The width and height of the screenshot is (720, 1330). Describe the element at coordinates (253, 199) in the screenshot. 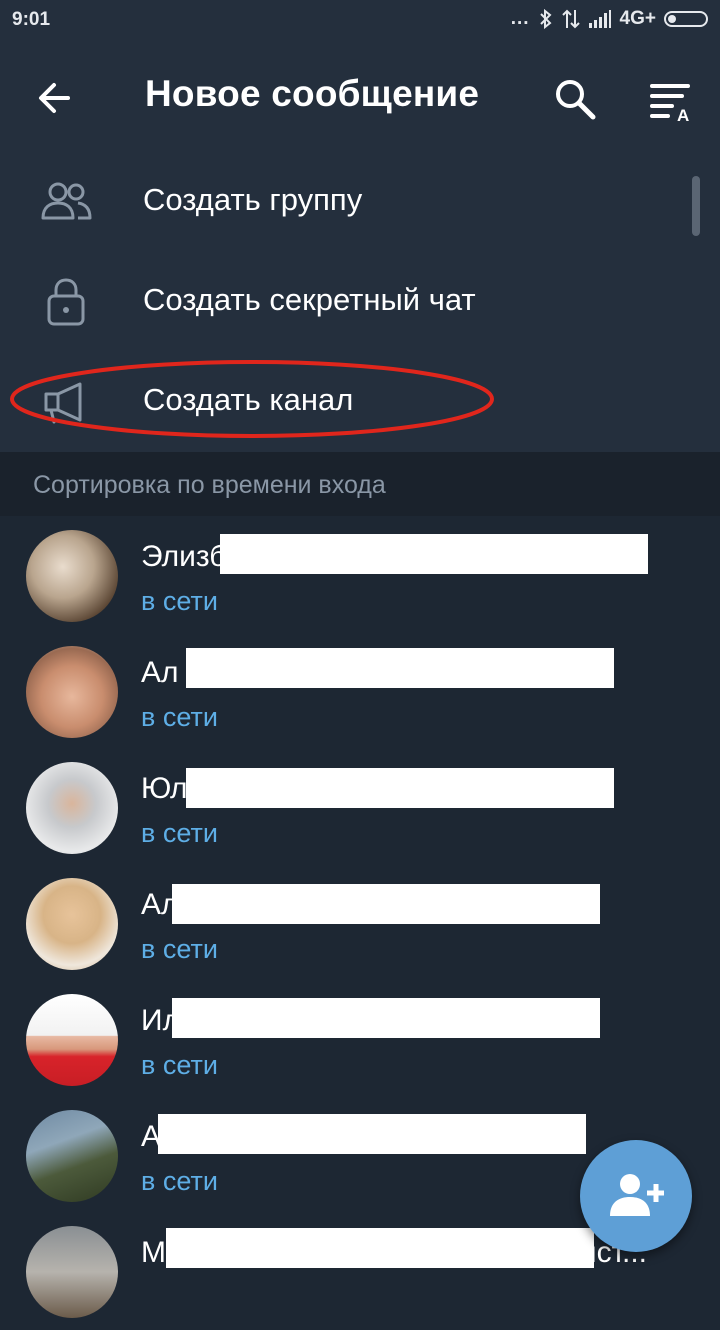

I see `create-group-label: Создать группу` at that location.